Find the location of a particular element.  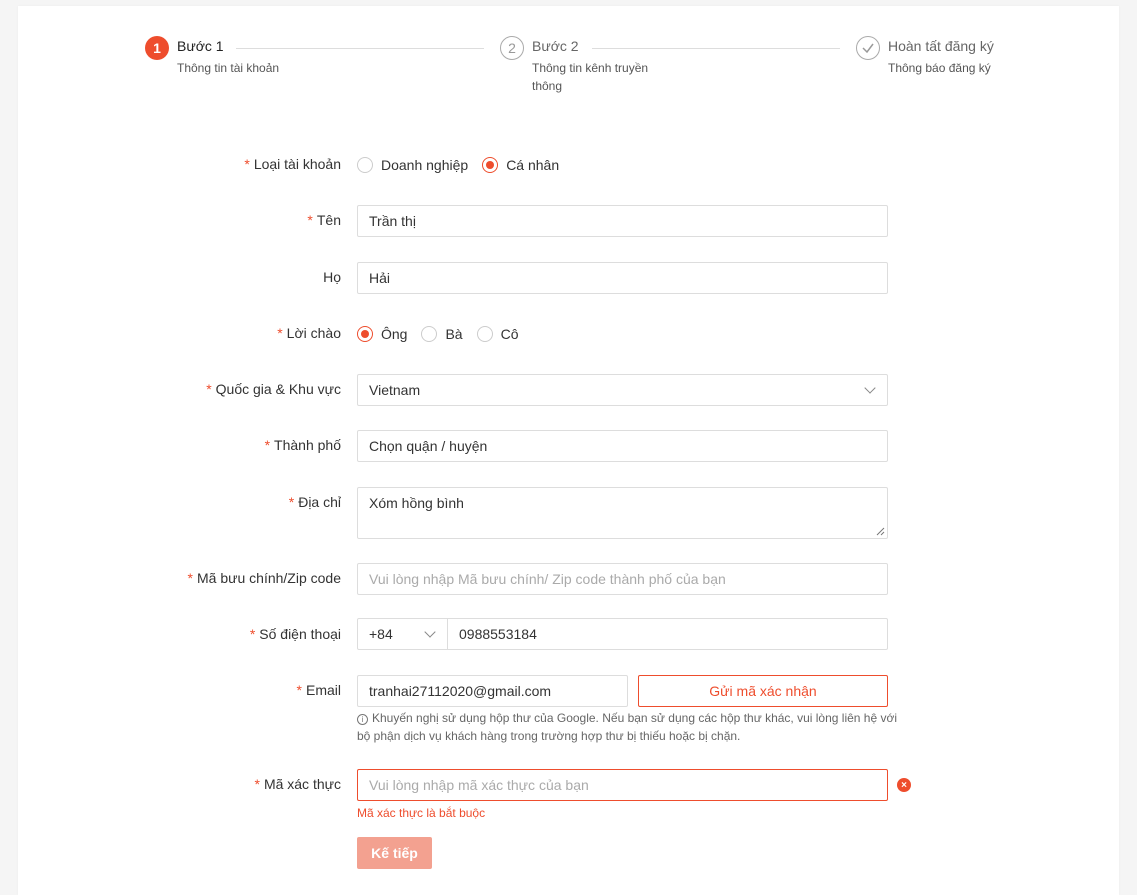

last-name-input: Hải is located at coordinates (622, 278).